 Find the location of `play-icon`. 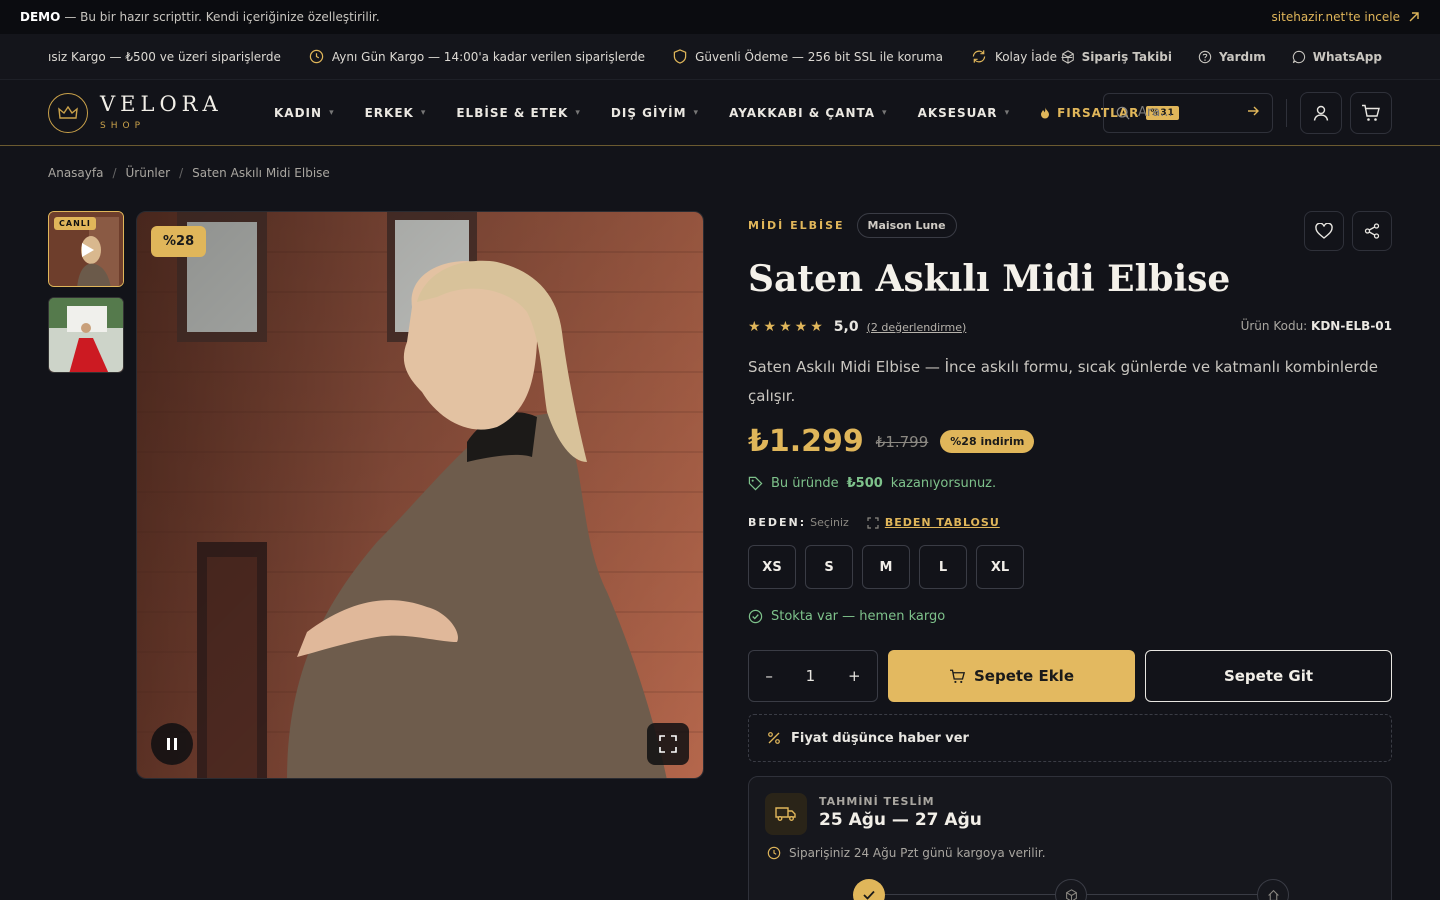

play-icon is located at coordinates (88, 250).